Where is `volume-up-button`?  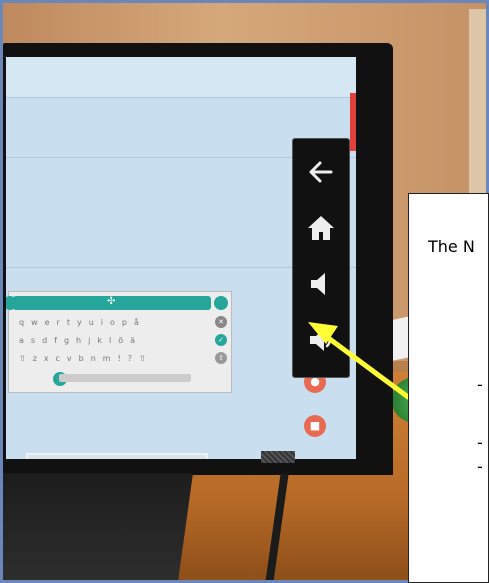
volume-up-button is located at coordinates (321, 340).